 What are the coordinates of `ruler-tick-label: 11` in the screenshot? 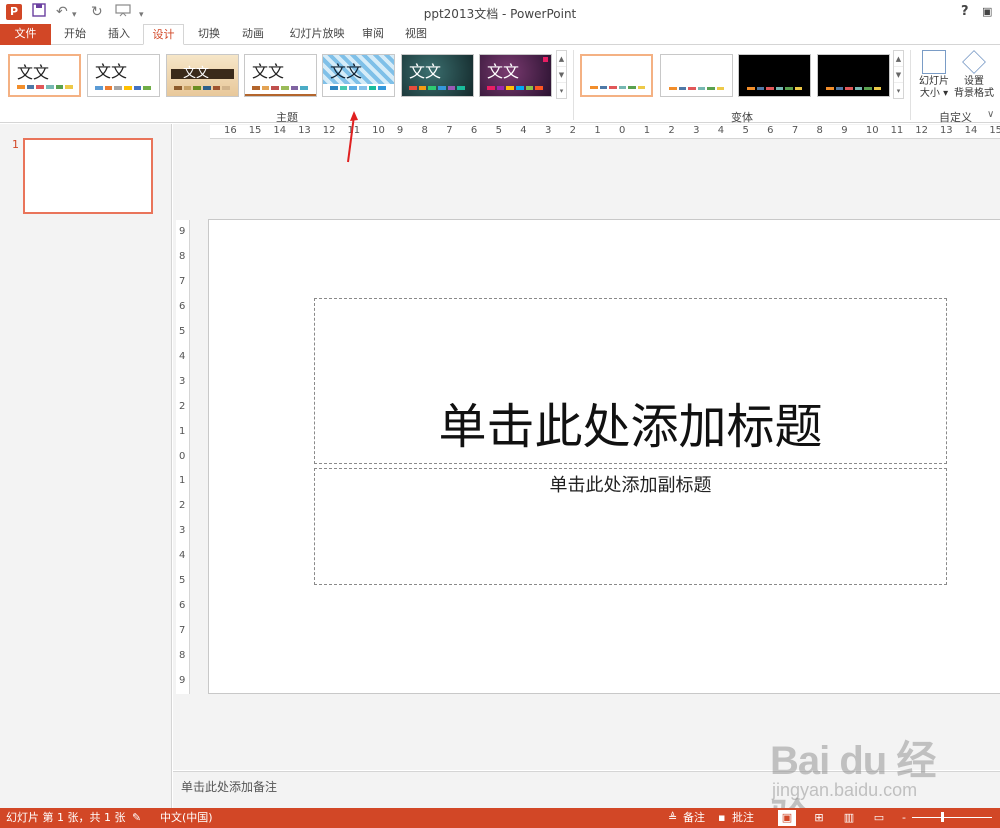 It's located at (897, 130).